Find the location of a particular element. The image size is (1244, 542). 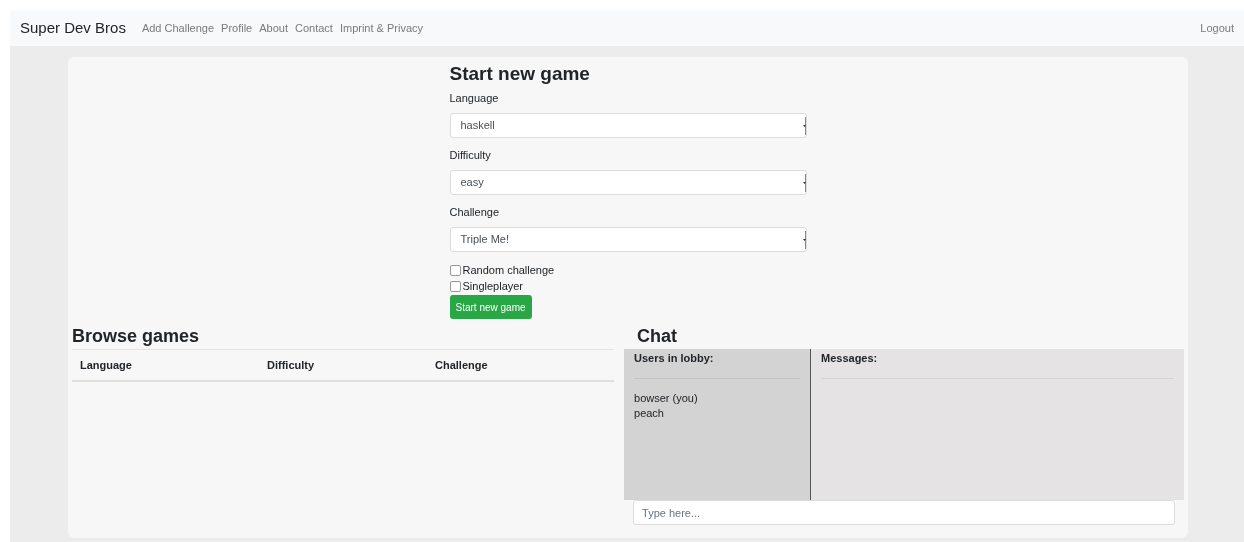

nav-link: Profile is located at coordinates (237, 28).